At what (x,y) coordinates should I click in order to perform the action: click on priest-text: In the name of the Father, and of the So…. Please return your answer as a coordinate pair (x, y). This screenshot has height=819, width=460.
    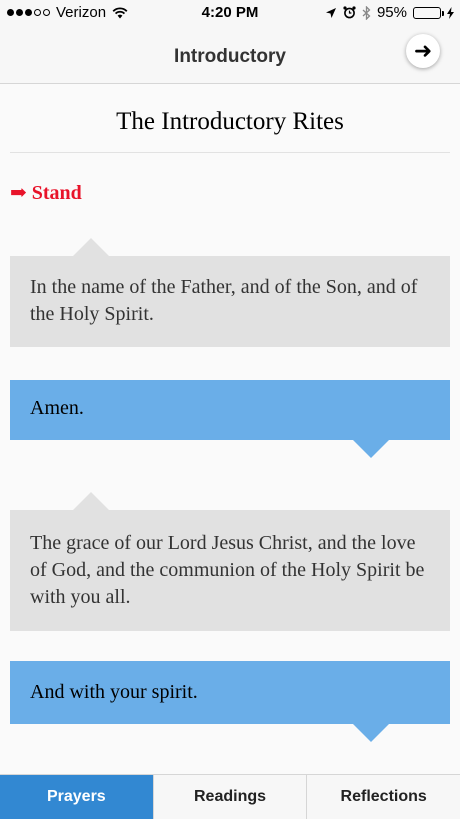
    Looking at the image, I should click on (224, 300).